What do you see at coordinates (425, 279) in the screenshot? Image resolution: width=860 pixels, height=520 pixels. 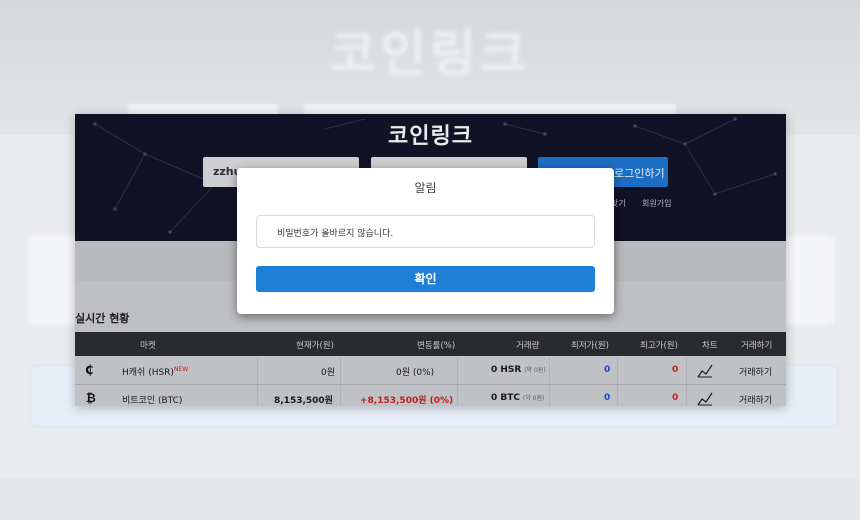 I see `confirm-button: 확인` at bounding box center [425, 279].